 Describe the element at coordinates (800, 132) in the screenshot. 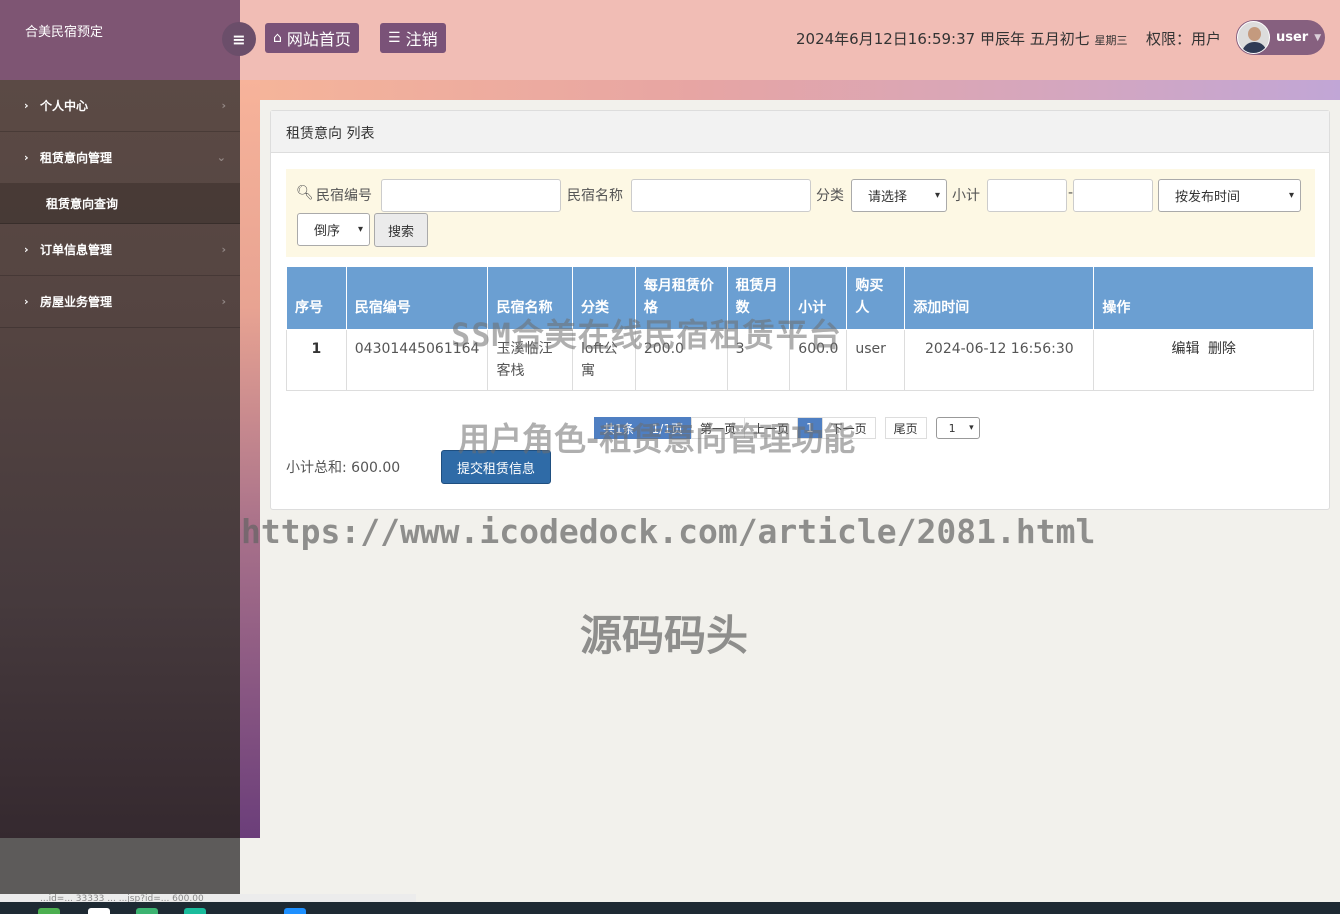

I see `panel-title: 租赁意向 列表` at that location.